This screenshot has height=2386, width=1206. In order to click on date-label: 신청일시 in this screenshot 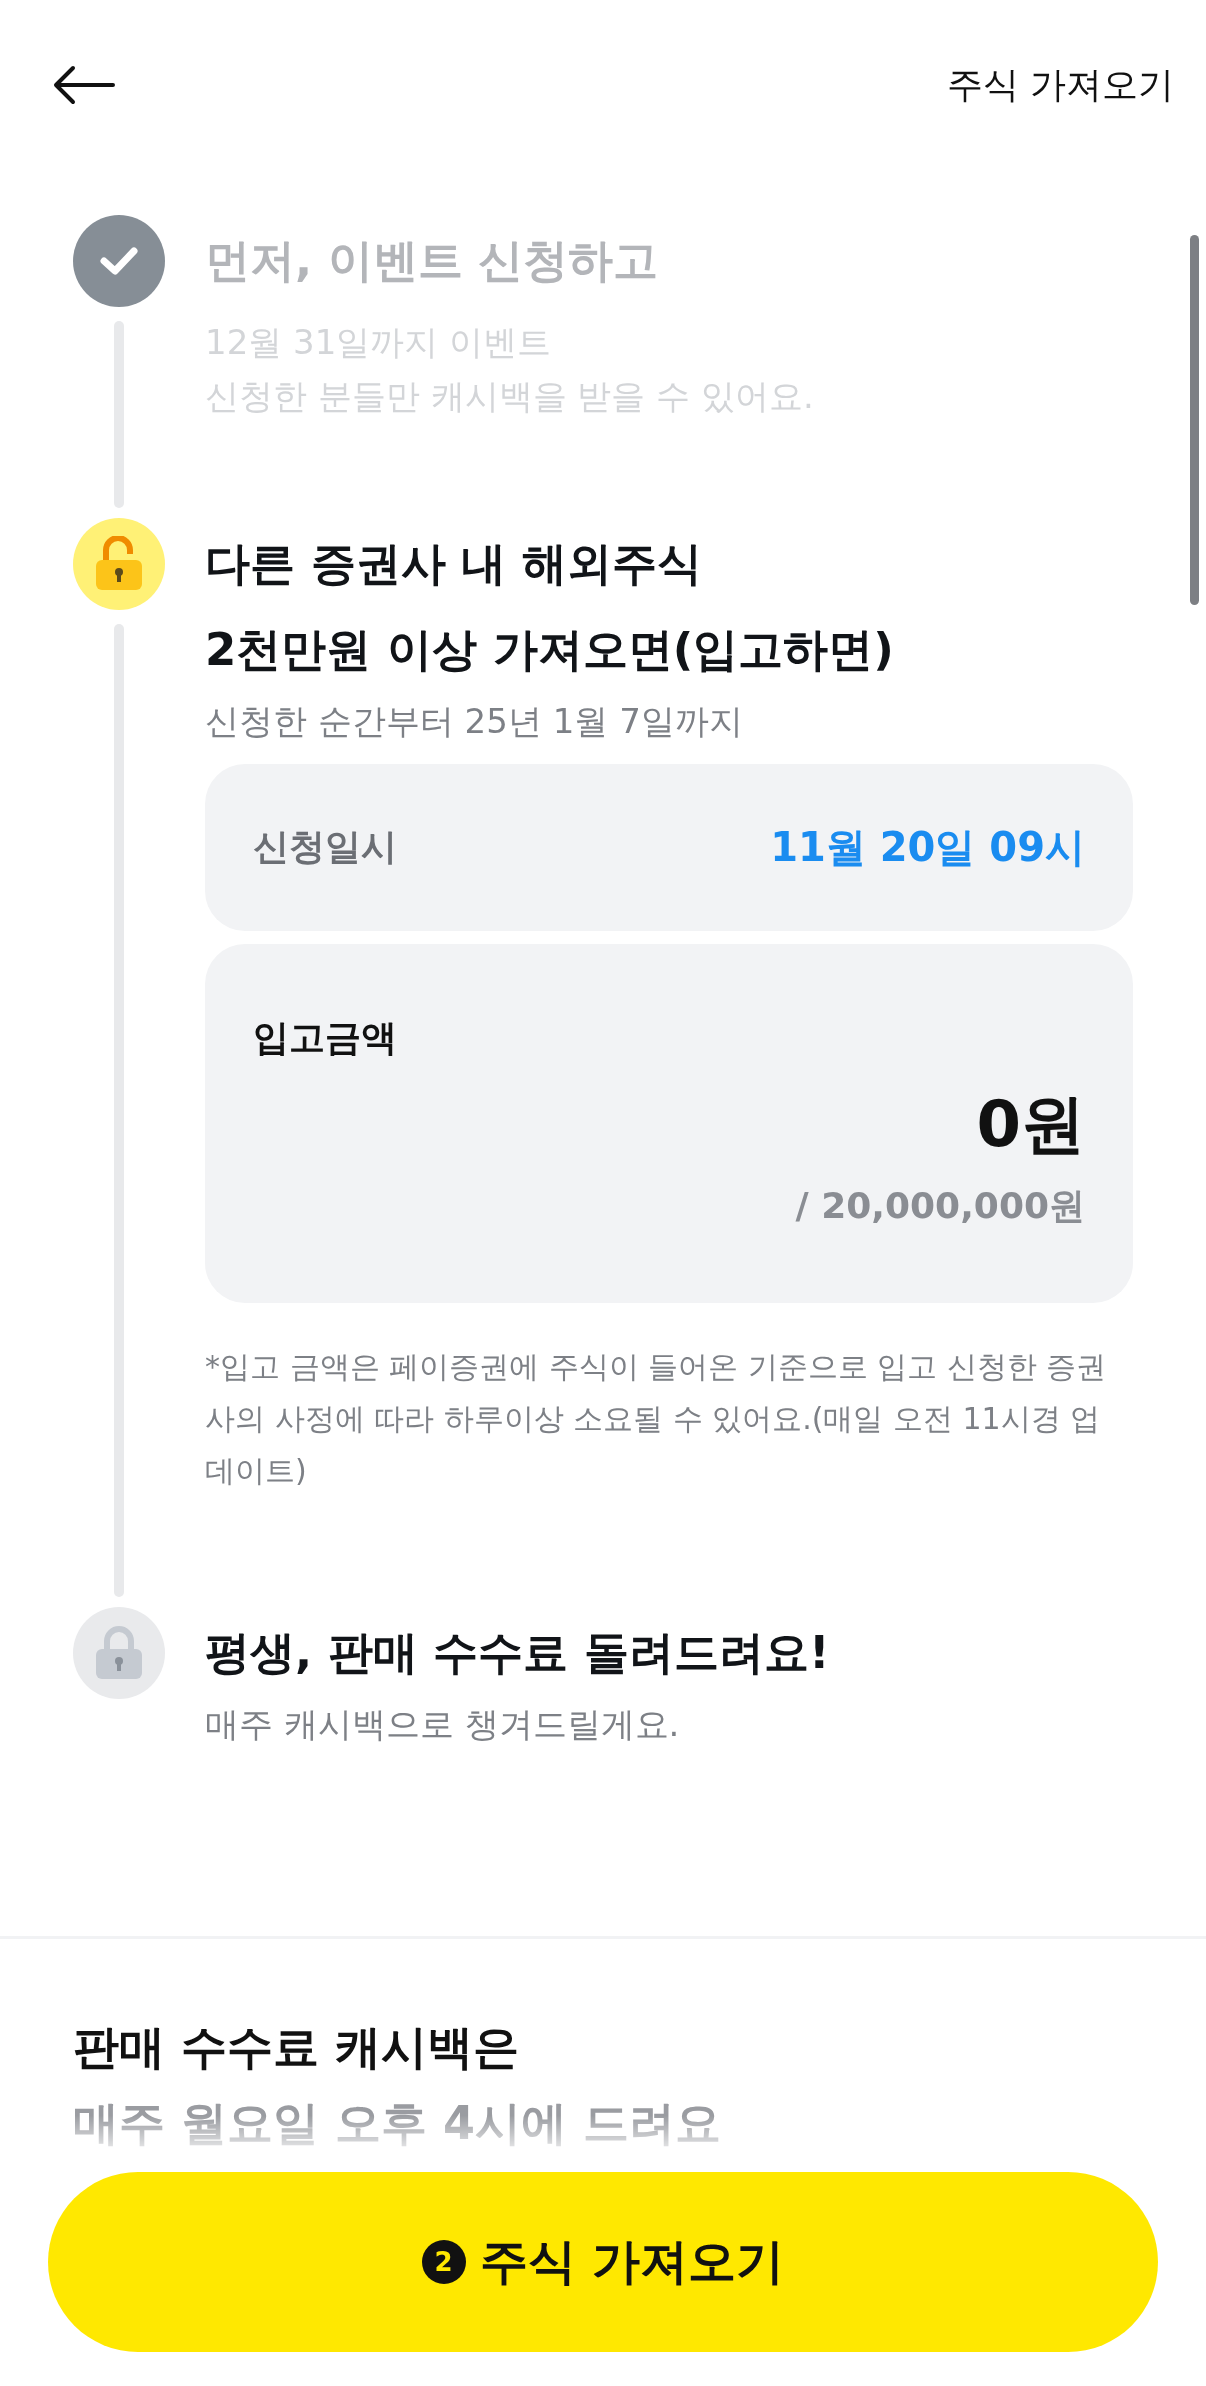, I will do `click(325, 847)`.